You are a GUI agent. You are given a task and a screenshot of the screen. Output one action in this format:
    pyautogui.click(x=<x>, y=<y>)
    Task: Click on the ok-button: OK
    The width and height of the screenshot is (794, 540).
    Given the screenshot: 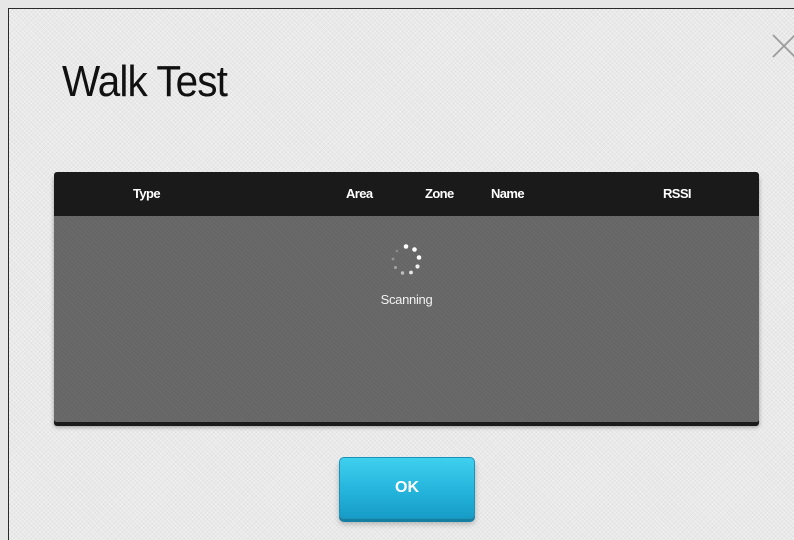 What is the action you would take?
    pyautogui.click(x=407, y=488)
    